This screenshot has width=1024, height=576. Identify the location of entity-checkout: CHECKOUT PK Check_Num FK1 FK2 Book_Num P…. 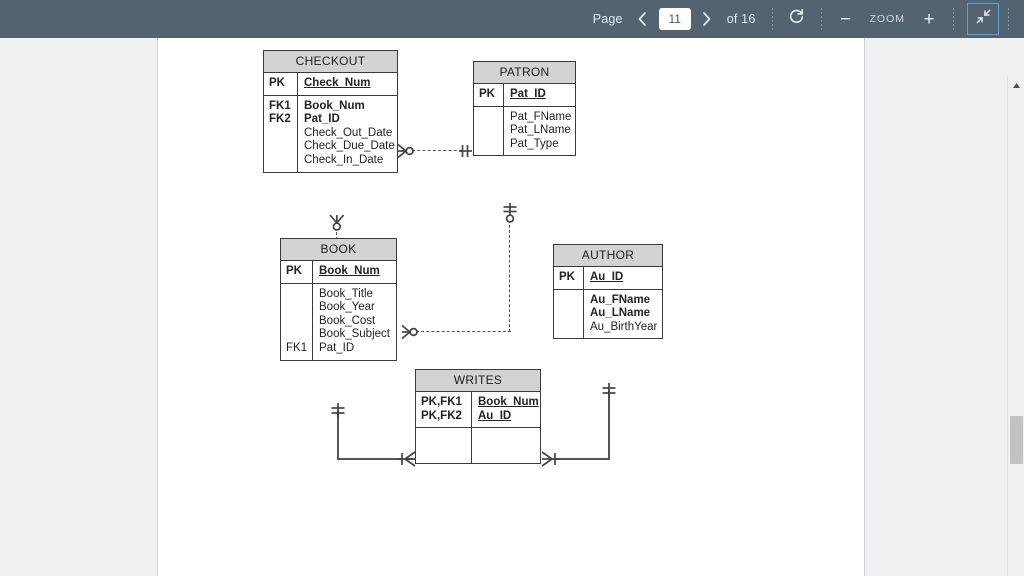
(330, 111).